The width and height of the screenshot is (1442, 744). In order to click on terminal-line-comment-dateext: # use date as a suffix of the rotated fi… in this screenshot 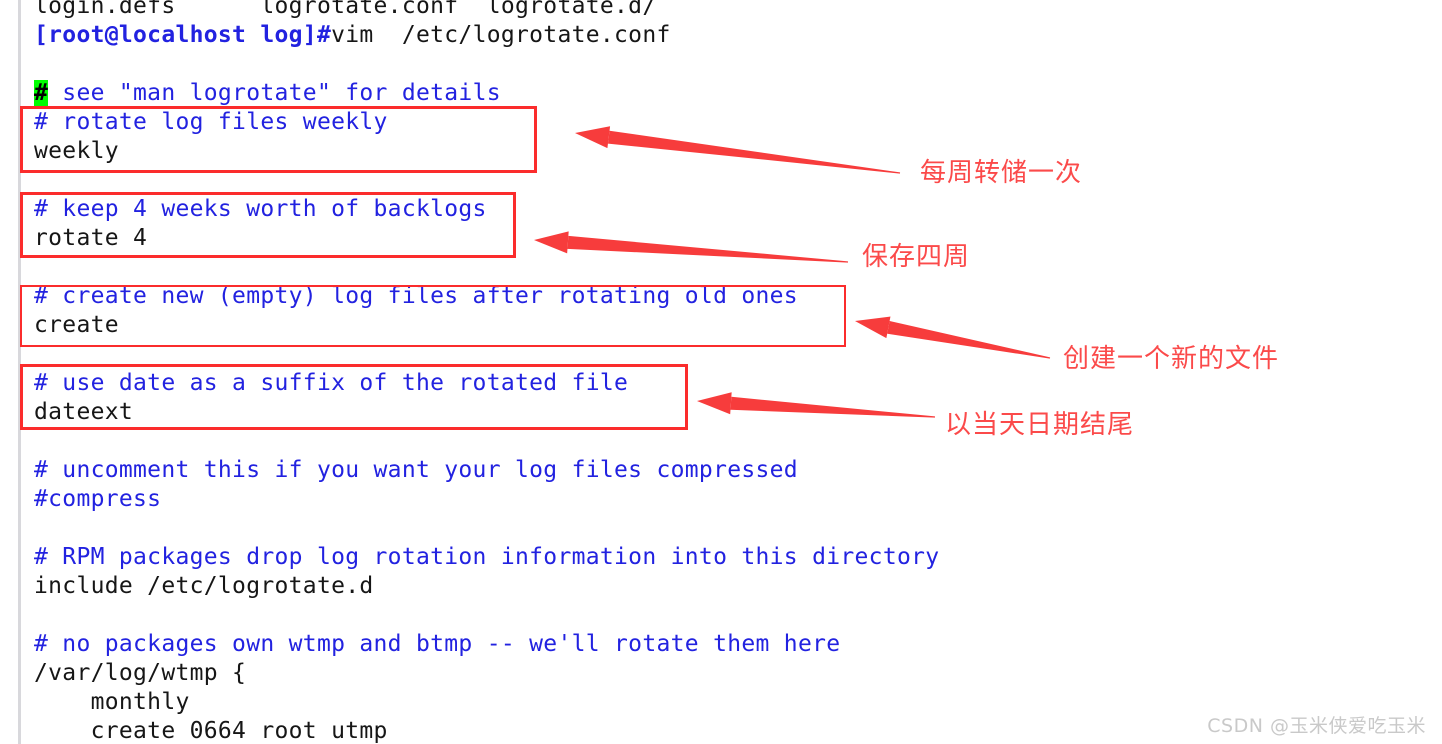, I will do `click(331, 383)`.